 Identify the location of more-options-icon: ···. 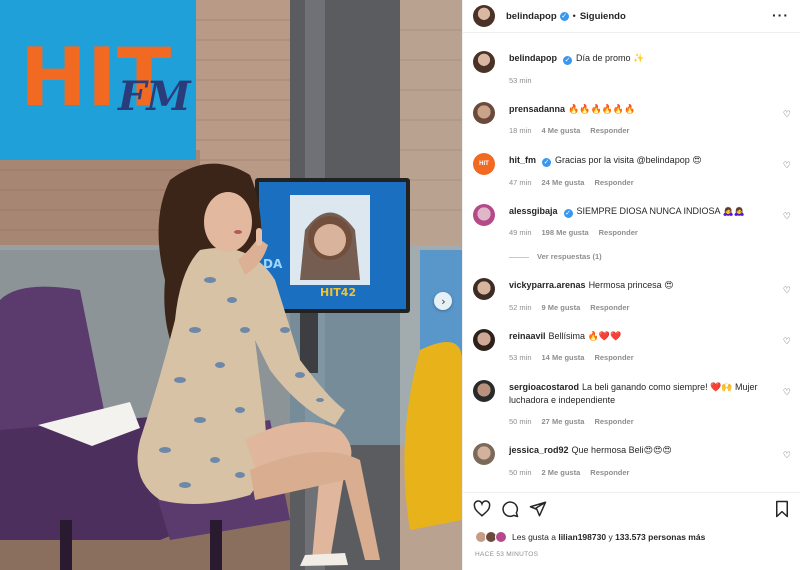
(780, 15).